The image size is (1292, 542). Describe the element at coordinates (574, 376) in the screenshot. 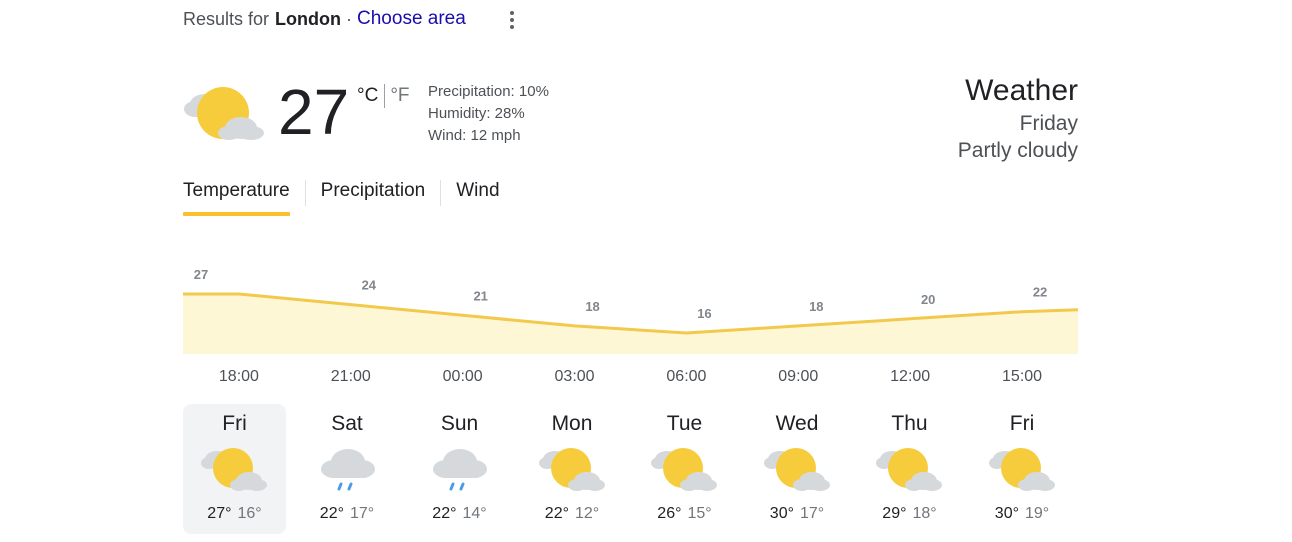

I see `hour-label: 03:00` at that location.